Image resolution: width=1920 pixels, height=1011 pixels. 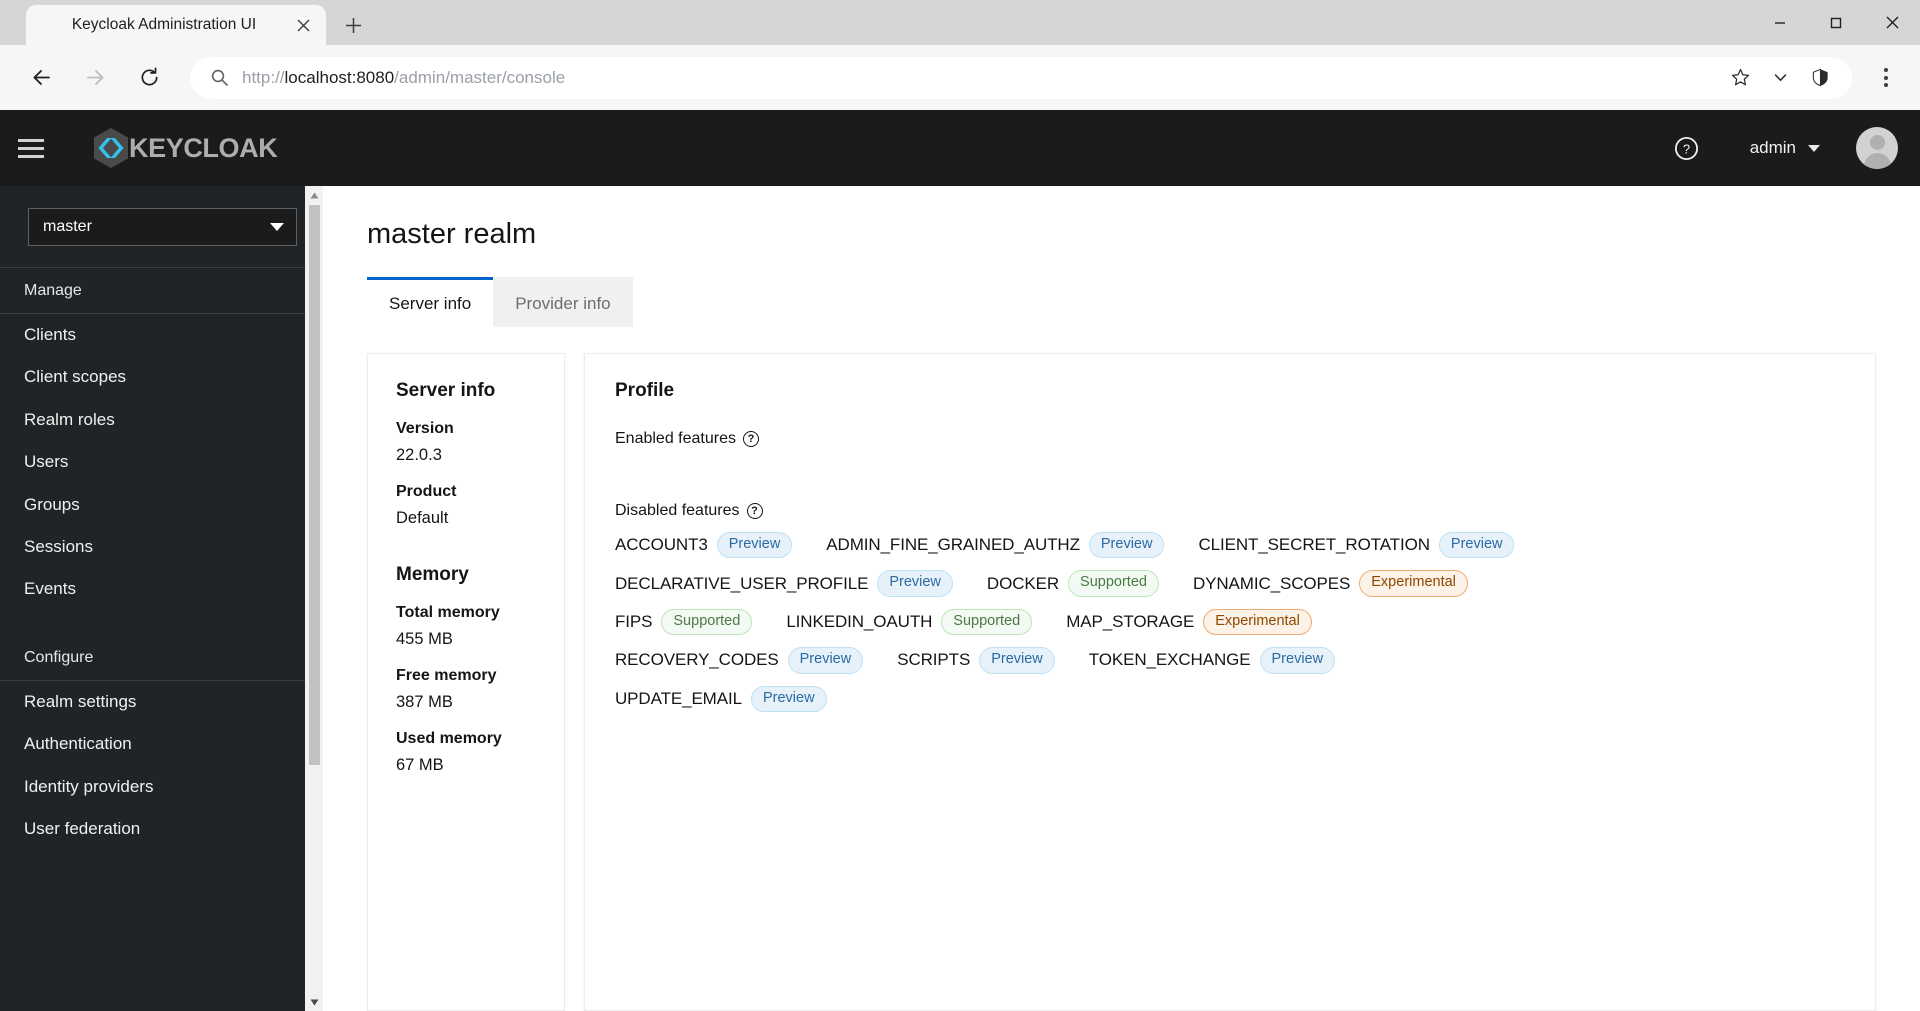 What do you see at coordinates (739, 660) in the screenshot?
I see `feature-chip: RECOVERY_CODES Preview` at bounding box center [739, 660].